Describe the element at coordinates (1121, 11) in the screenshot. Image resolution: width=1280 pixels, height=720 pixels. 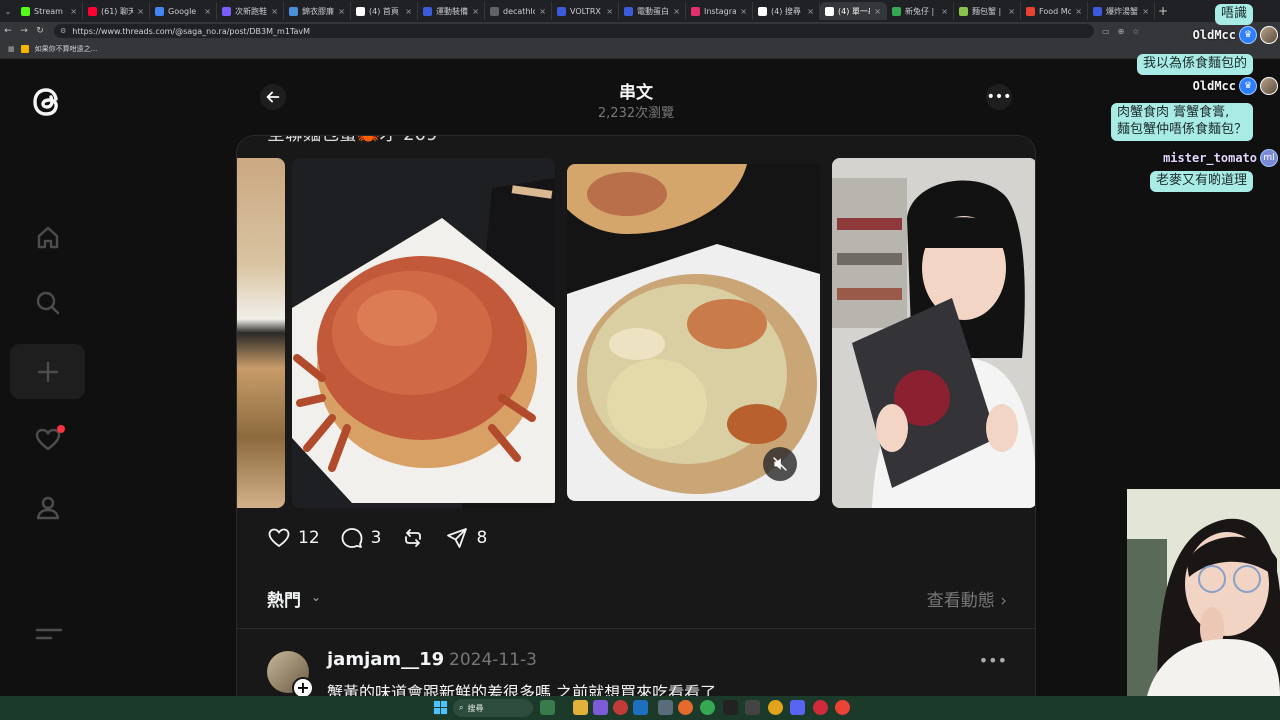
I see `browser-tab: 爆炸湯蟹 ×` at that location.